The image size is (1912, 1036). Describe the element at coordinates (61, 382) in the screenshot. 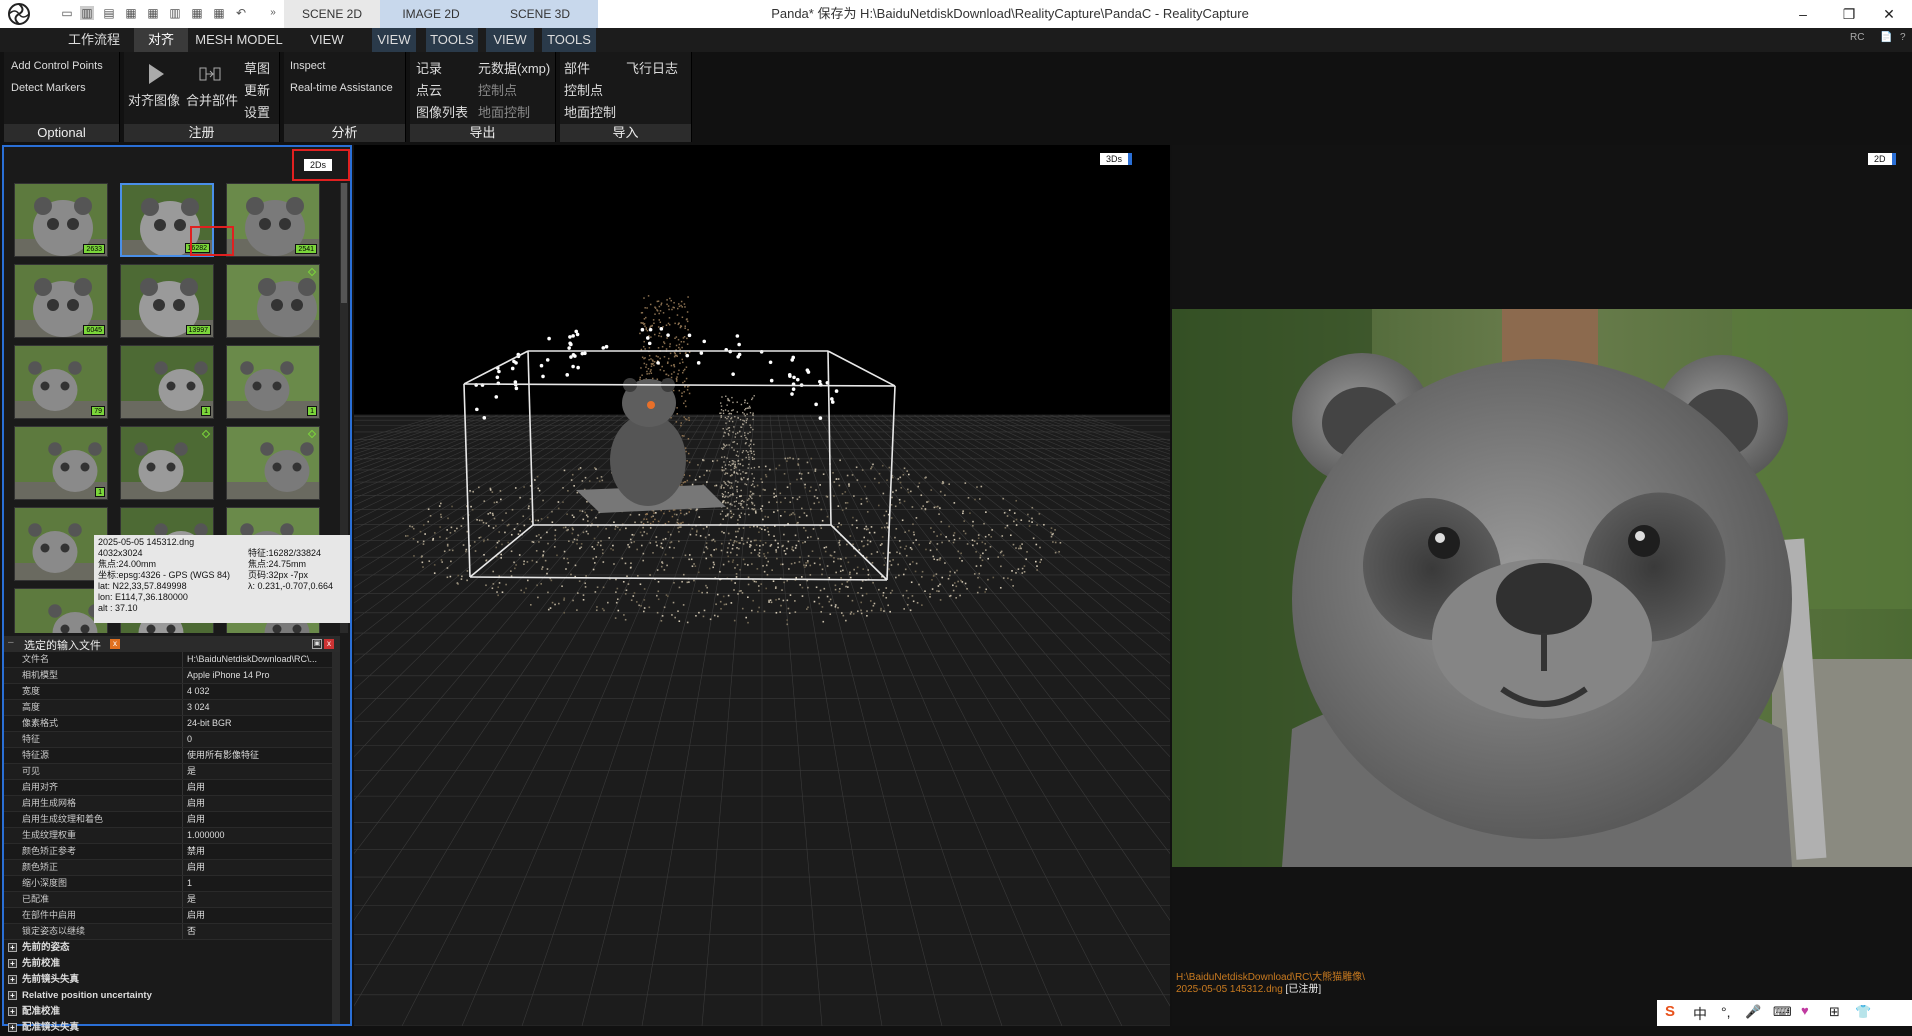

I see `image-thumbnail: 79` at that location.